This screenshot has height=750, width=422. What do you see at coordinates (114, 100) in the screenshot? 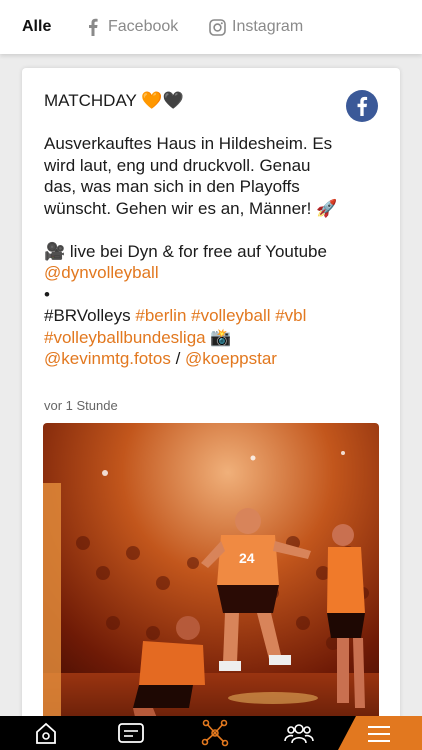
I see `post-title: MATCHDAY 🧡🖤` at bounding box center [114, 100].